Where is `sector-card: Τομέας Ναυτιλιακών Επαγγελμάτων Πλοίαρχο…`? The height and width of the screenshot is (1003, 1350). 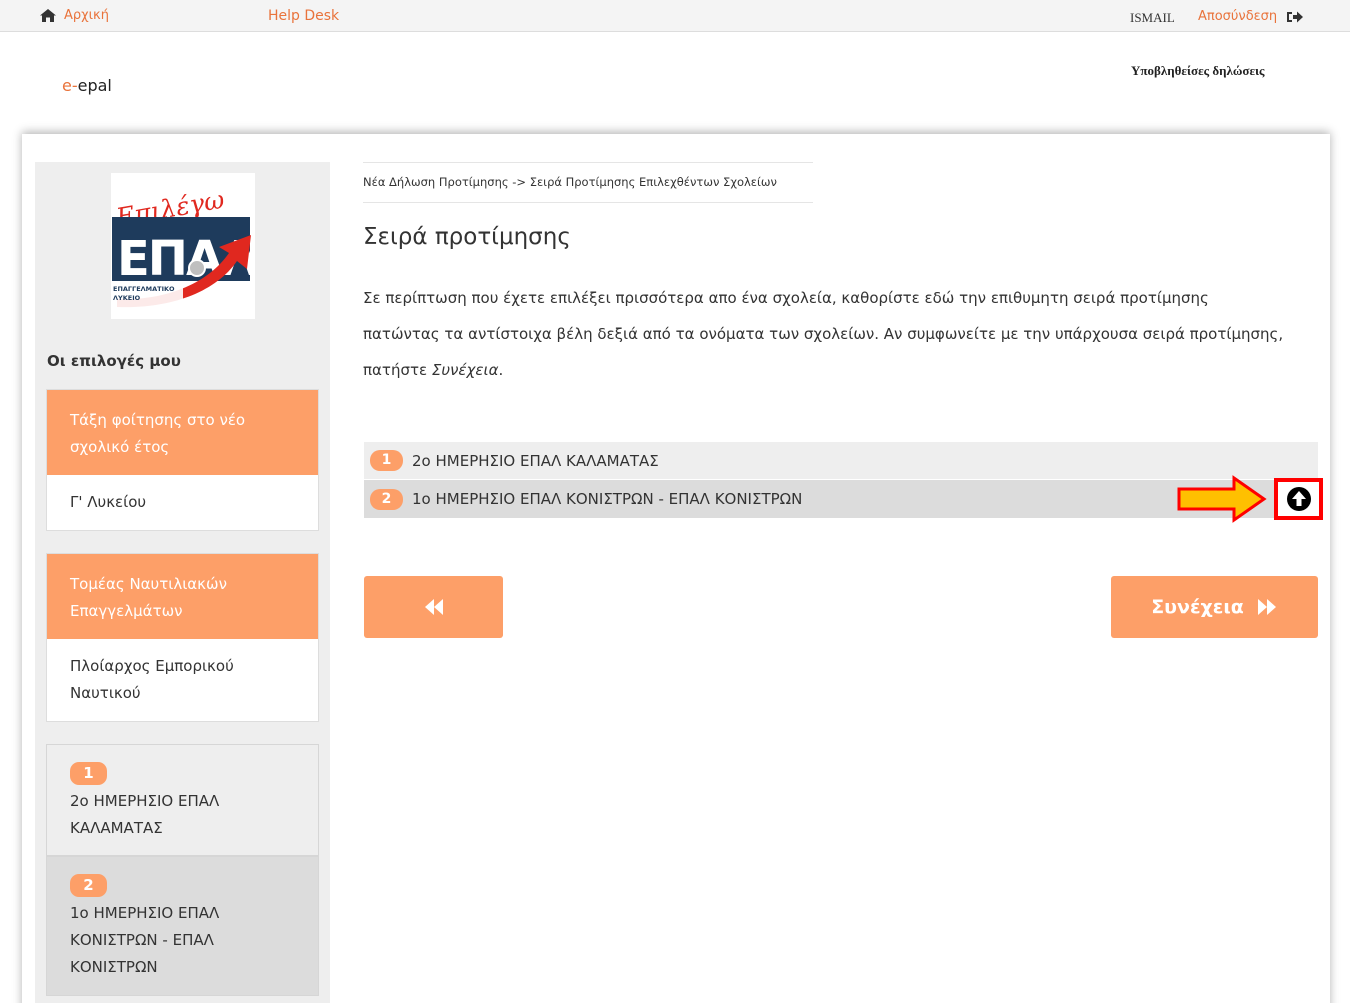 sector-card: Τομέας Ναυτιλιακών Επαγγελμάτων Πλοίαρχο… is located at coordinates (182, 637).